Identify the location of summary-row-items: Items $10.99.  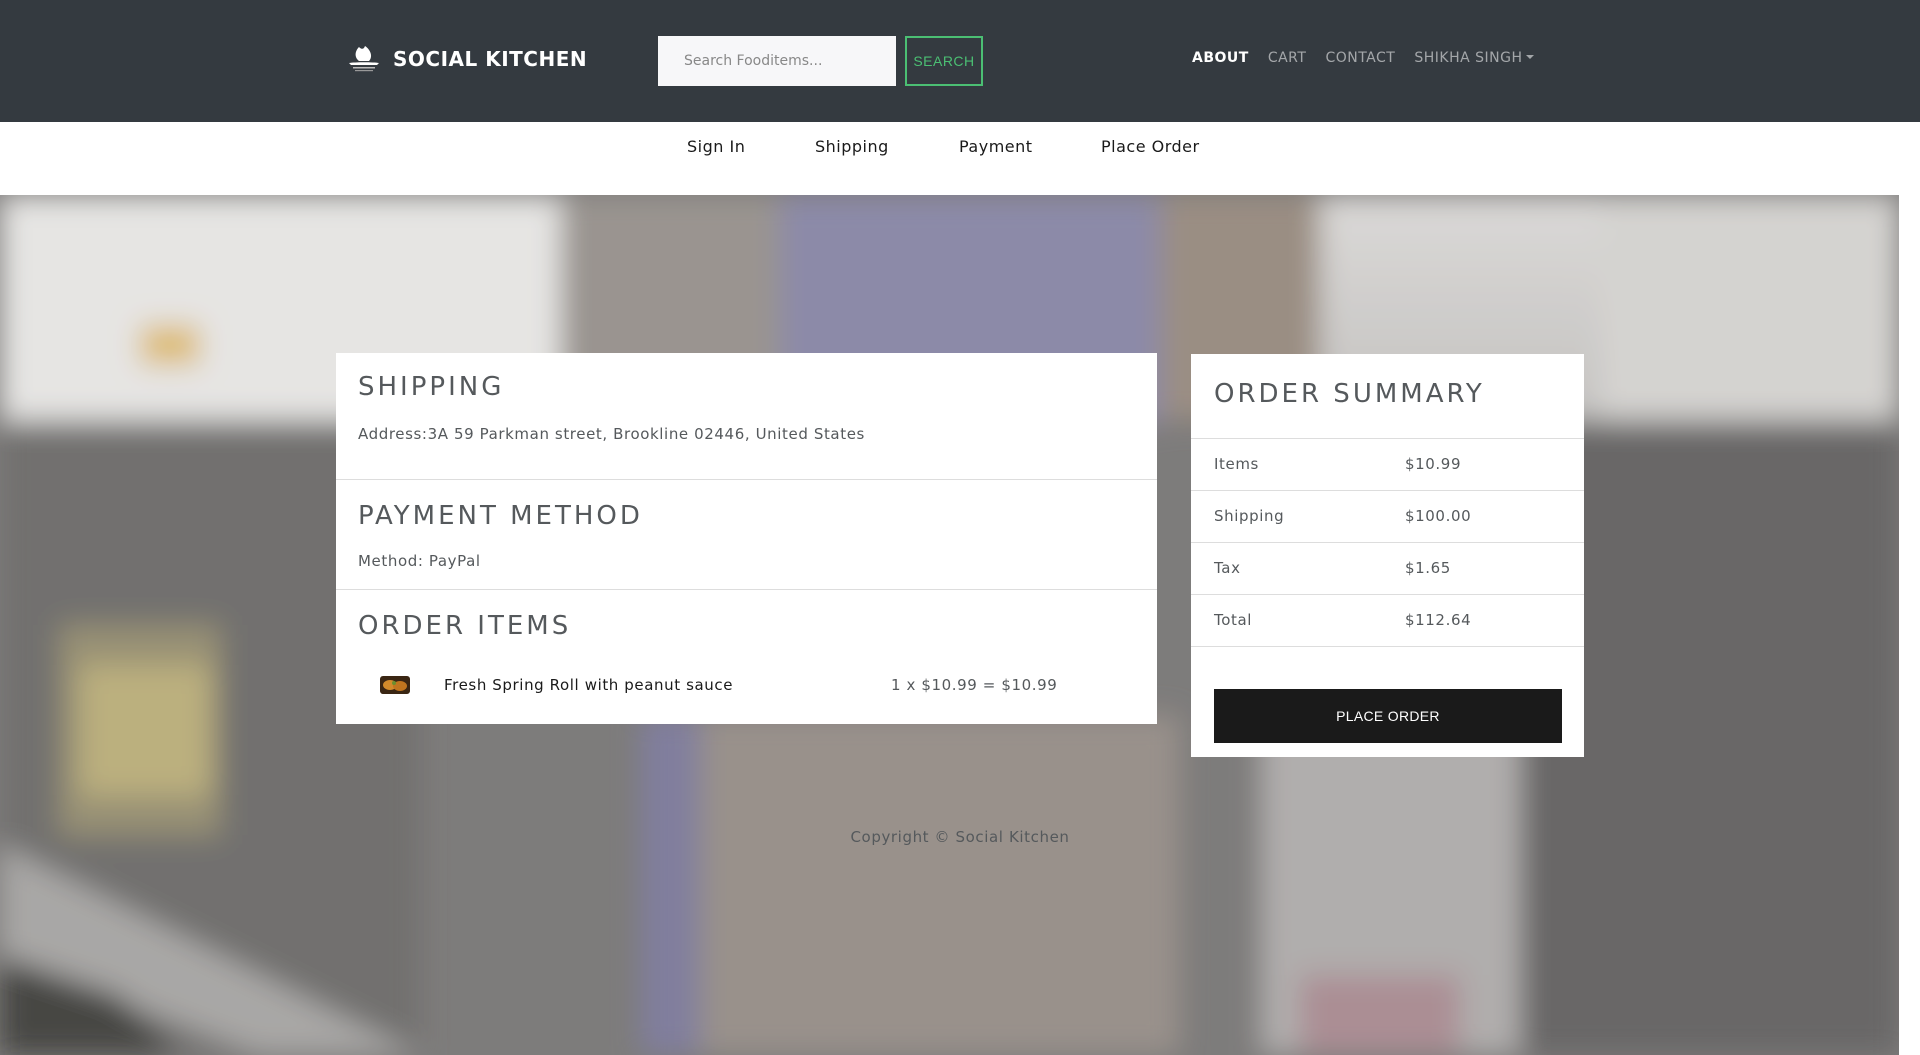
(1387, 464).